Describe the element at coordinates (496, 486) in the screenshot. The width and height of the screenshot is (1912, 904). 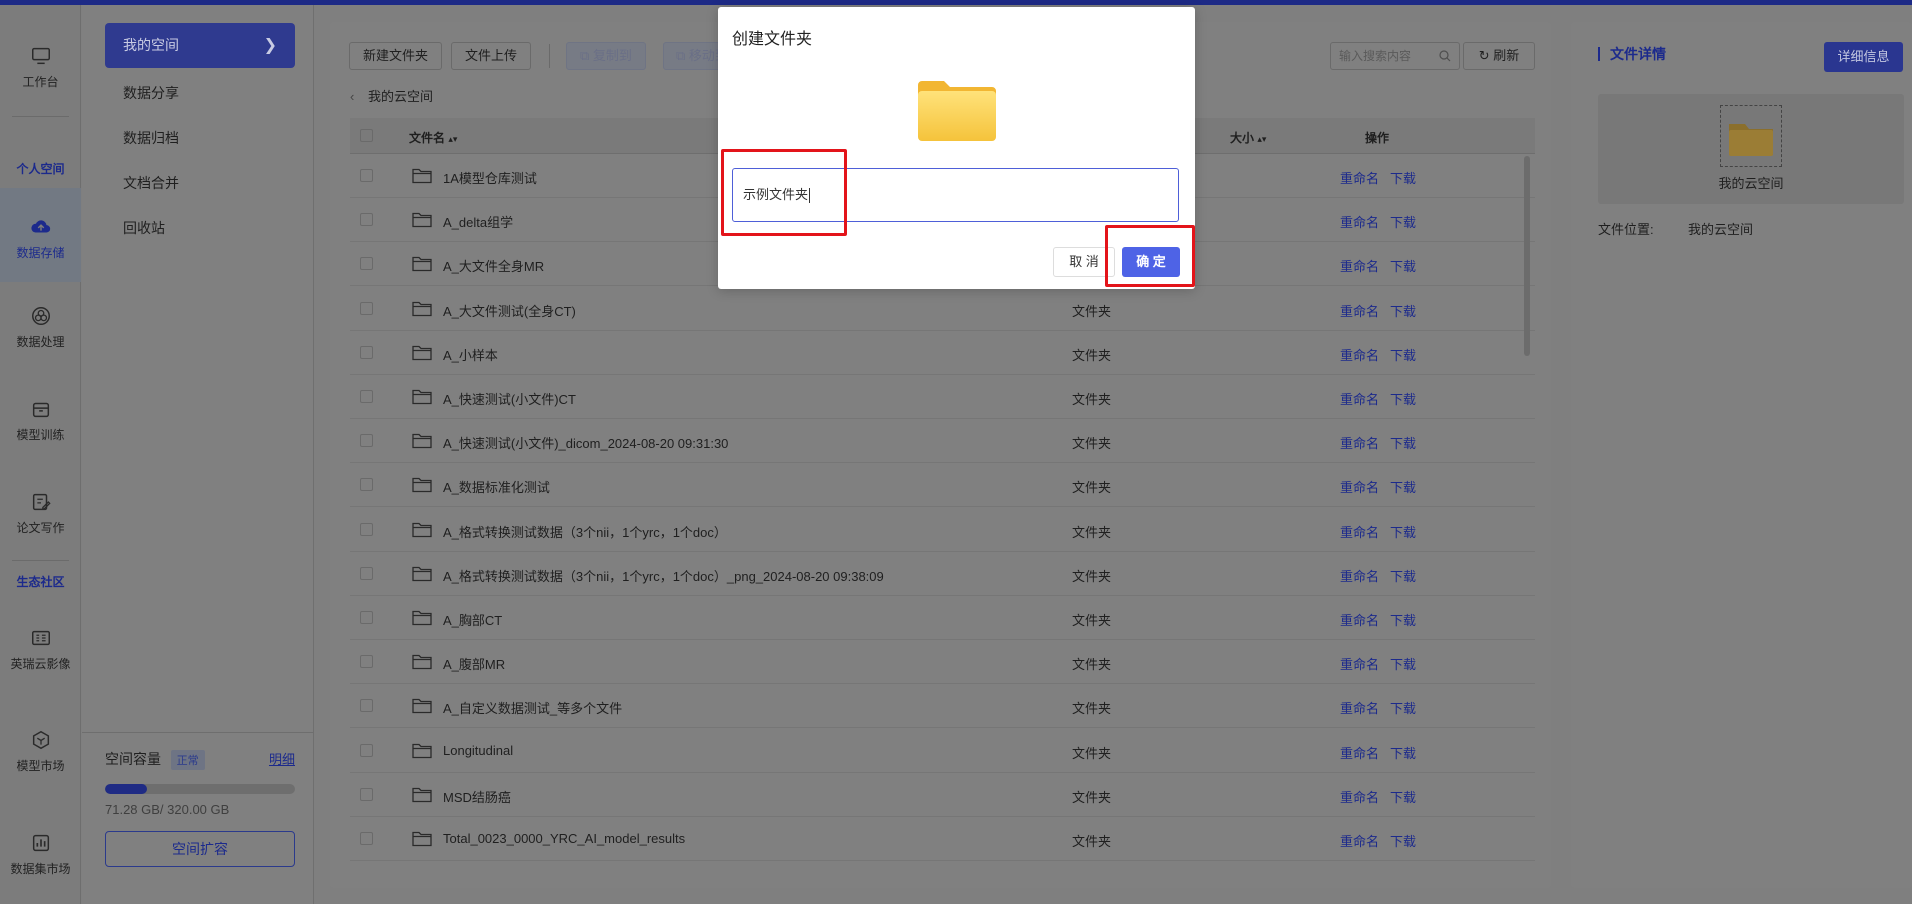
I see `file-name: A_数据标准化测试` at that location.